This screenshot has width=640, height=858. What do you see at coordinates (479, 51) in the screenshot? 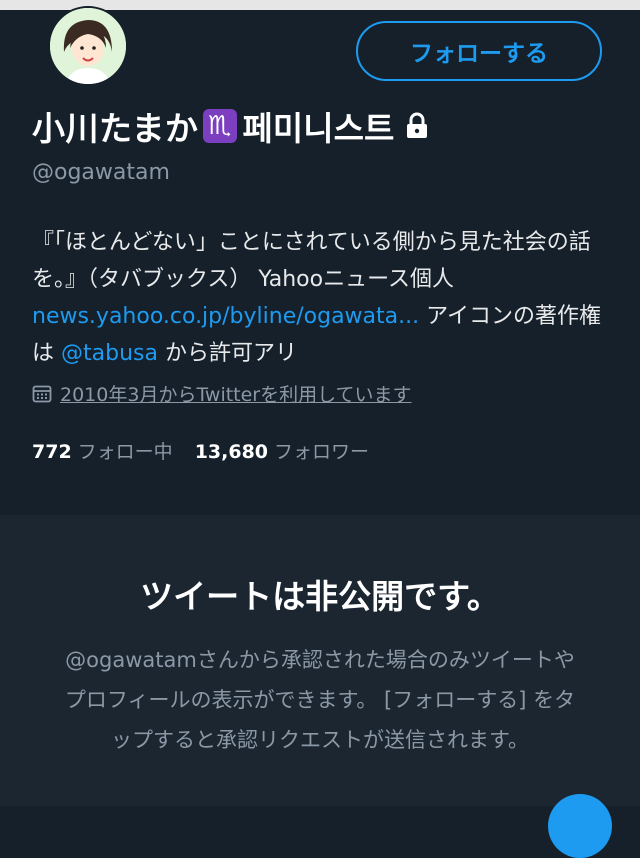
I see `follow-button: フォローする` at bounding box center [479, 51].